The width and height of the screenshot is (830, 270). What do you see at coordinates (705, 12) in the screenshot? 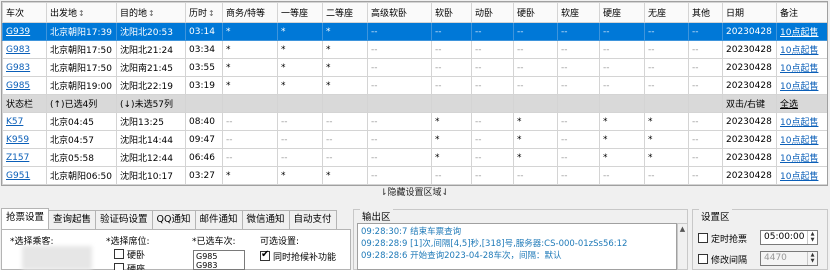
I see `column-header: 其他` at bounding box center [705, 12].